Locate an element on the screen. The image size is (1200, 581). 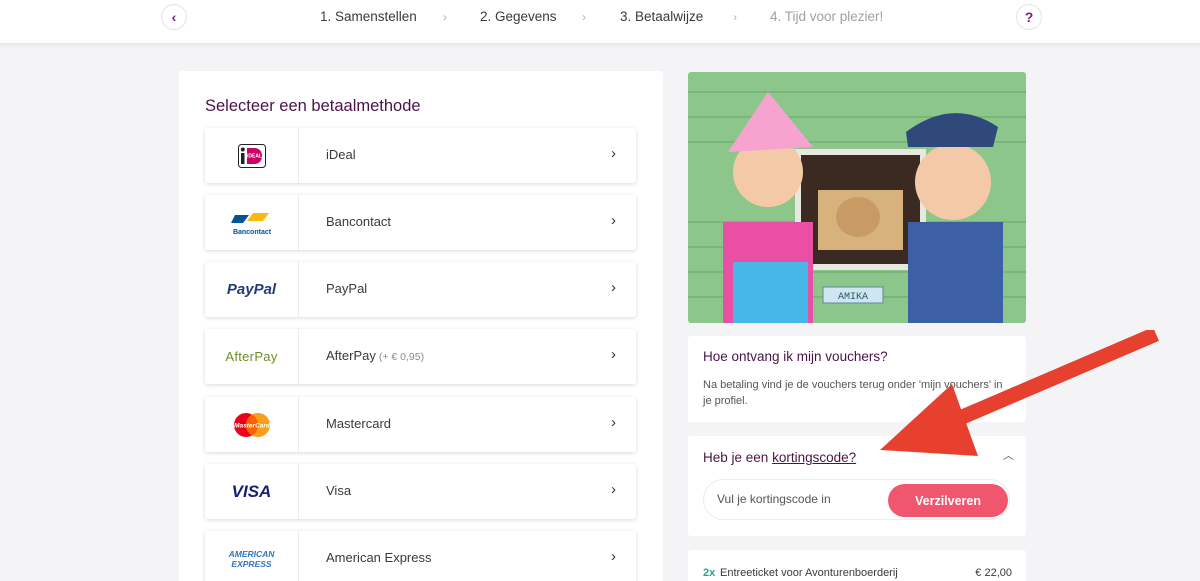
discount-code-box: Verzilveren is located at coordinates (856, 499).